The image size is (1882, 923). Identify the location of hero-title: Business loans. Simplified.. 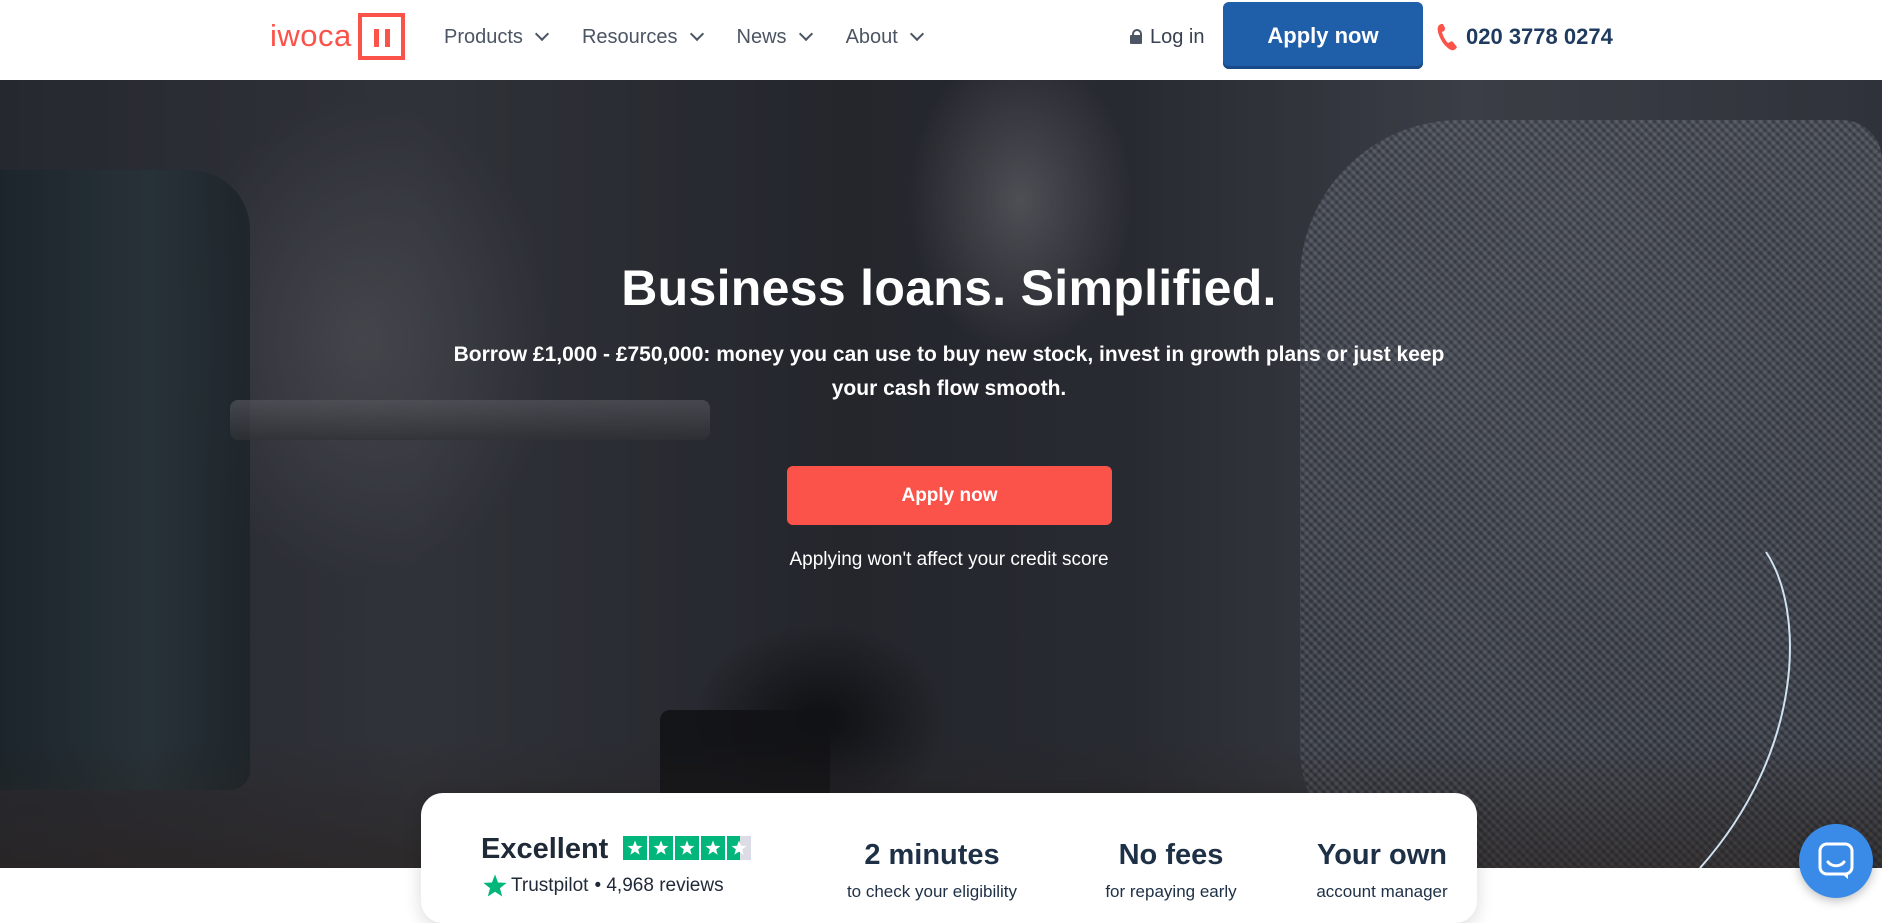
(949, 288).